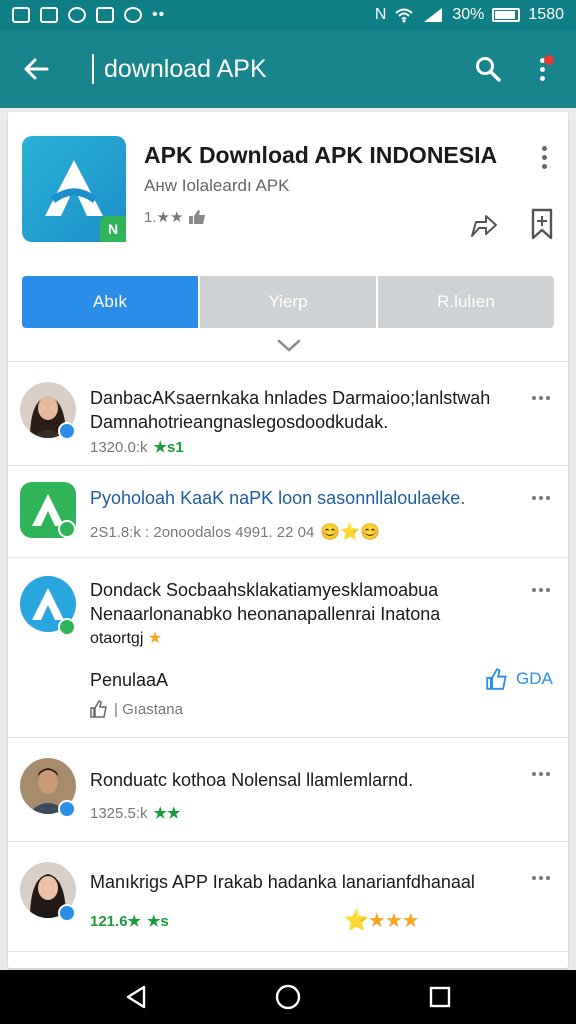 Image resolution: width=576 pixels, height=1024 pixels. Describe the element at coordinates (133, 15) in the screenshot. I see `record-icon` at that location.